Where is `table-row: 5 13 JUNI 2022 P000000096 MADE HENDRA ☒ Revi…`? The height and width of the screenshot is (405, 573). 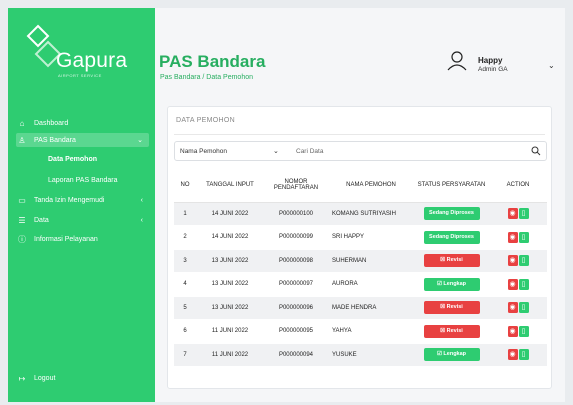
table-row: 5 13 JUNI 2022 P000000096 MADE HENDRA ☒ Revi… is located at coordinates (360, 308).